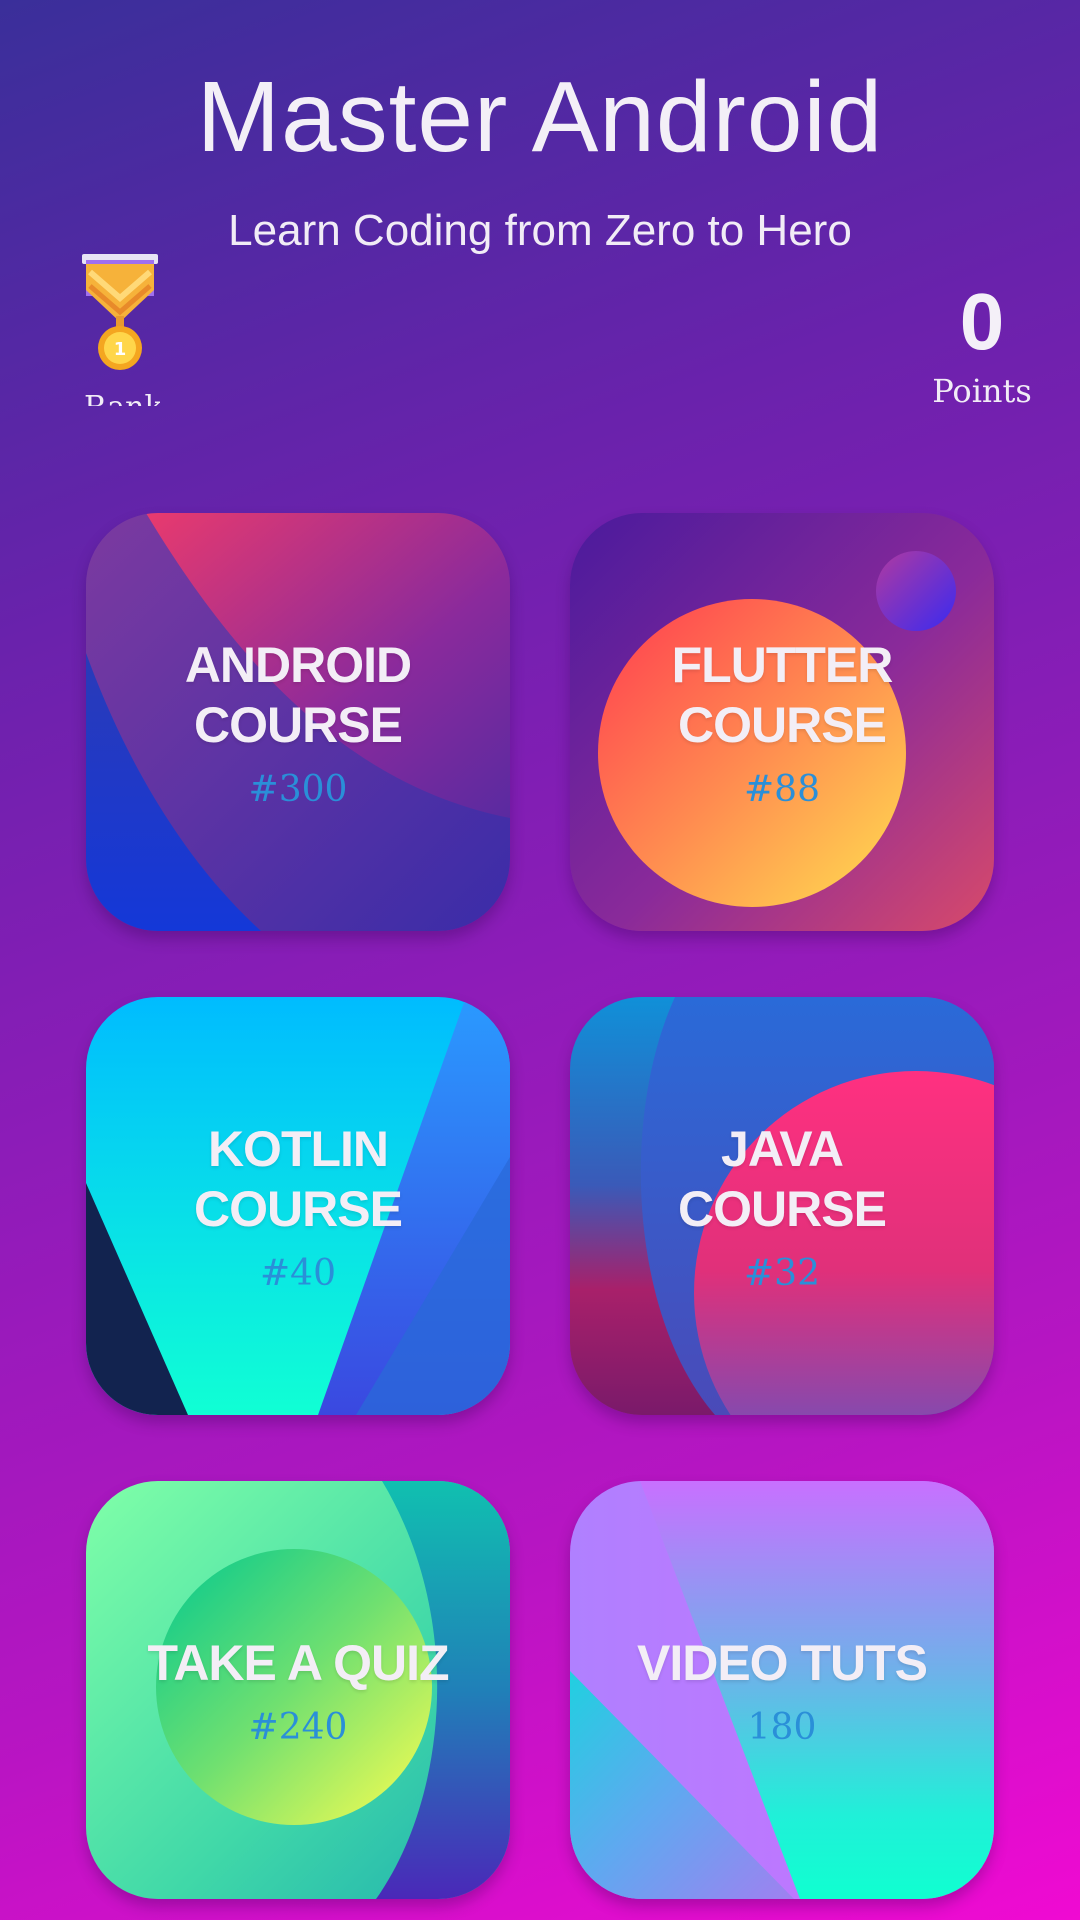 The image size is (1080, 1920). Describe the element at coordinates (782, 1727) in the screenshot. I see `card-count: 180` at that location.